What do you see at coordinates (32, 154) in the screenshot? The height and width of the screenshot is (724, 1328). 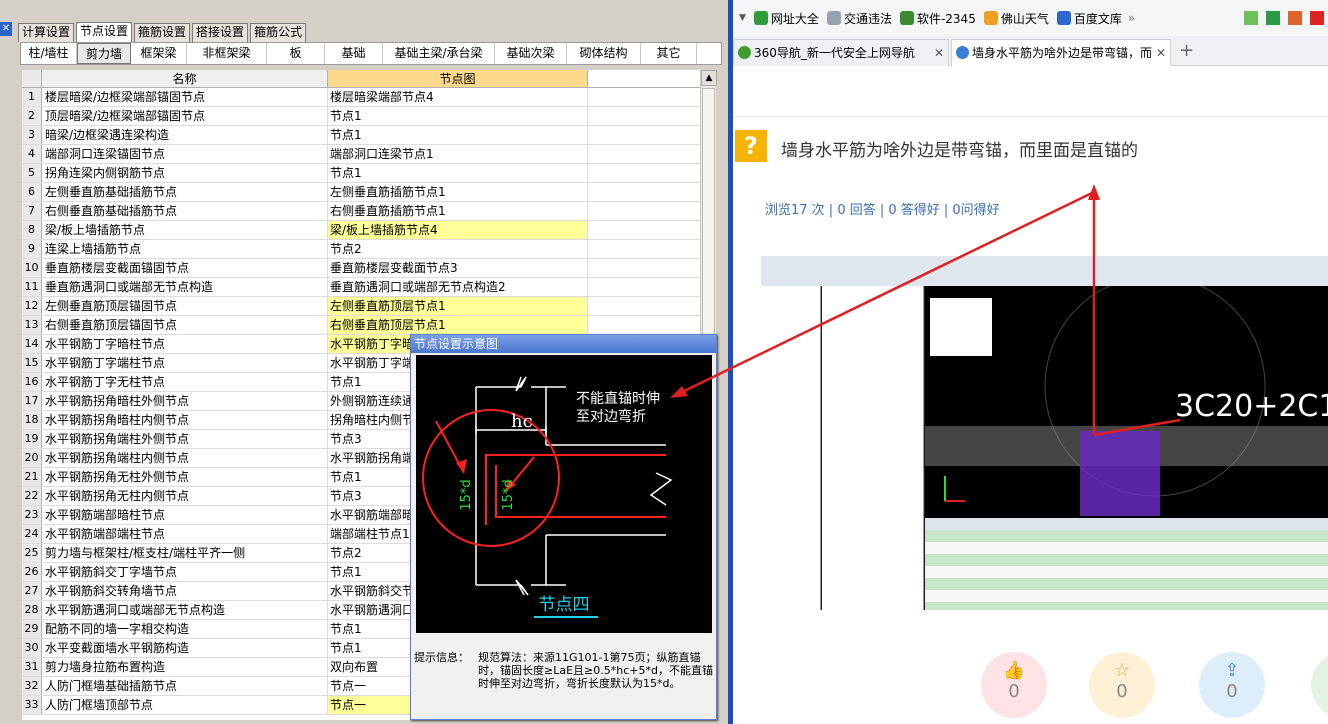 I see `row-number: 4` at bounding box center [32, 154].